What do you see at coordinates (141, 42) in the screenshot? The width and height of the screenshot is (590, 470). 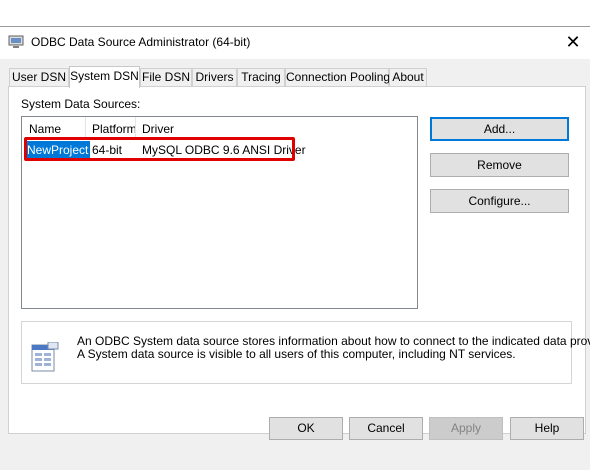 I see `window-title: ODBC Data Source Administrator (64-bit)` at bounding box center [141, 42].